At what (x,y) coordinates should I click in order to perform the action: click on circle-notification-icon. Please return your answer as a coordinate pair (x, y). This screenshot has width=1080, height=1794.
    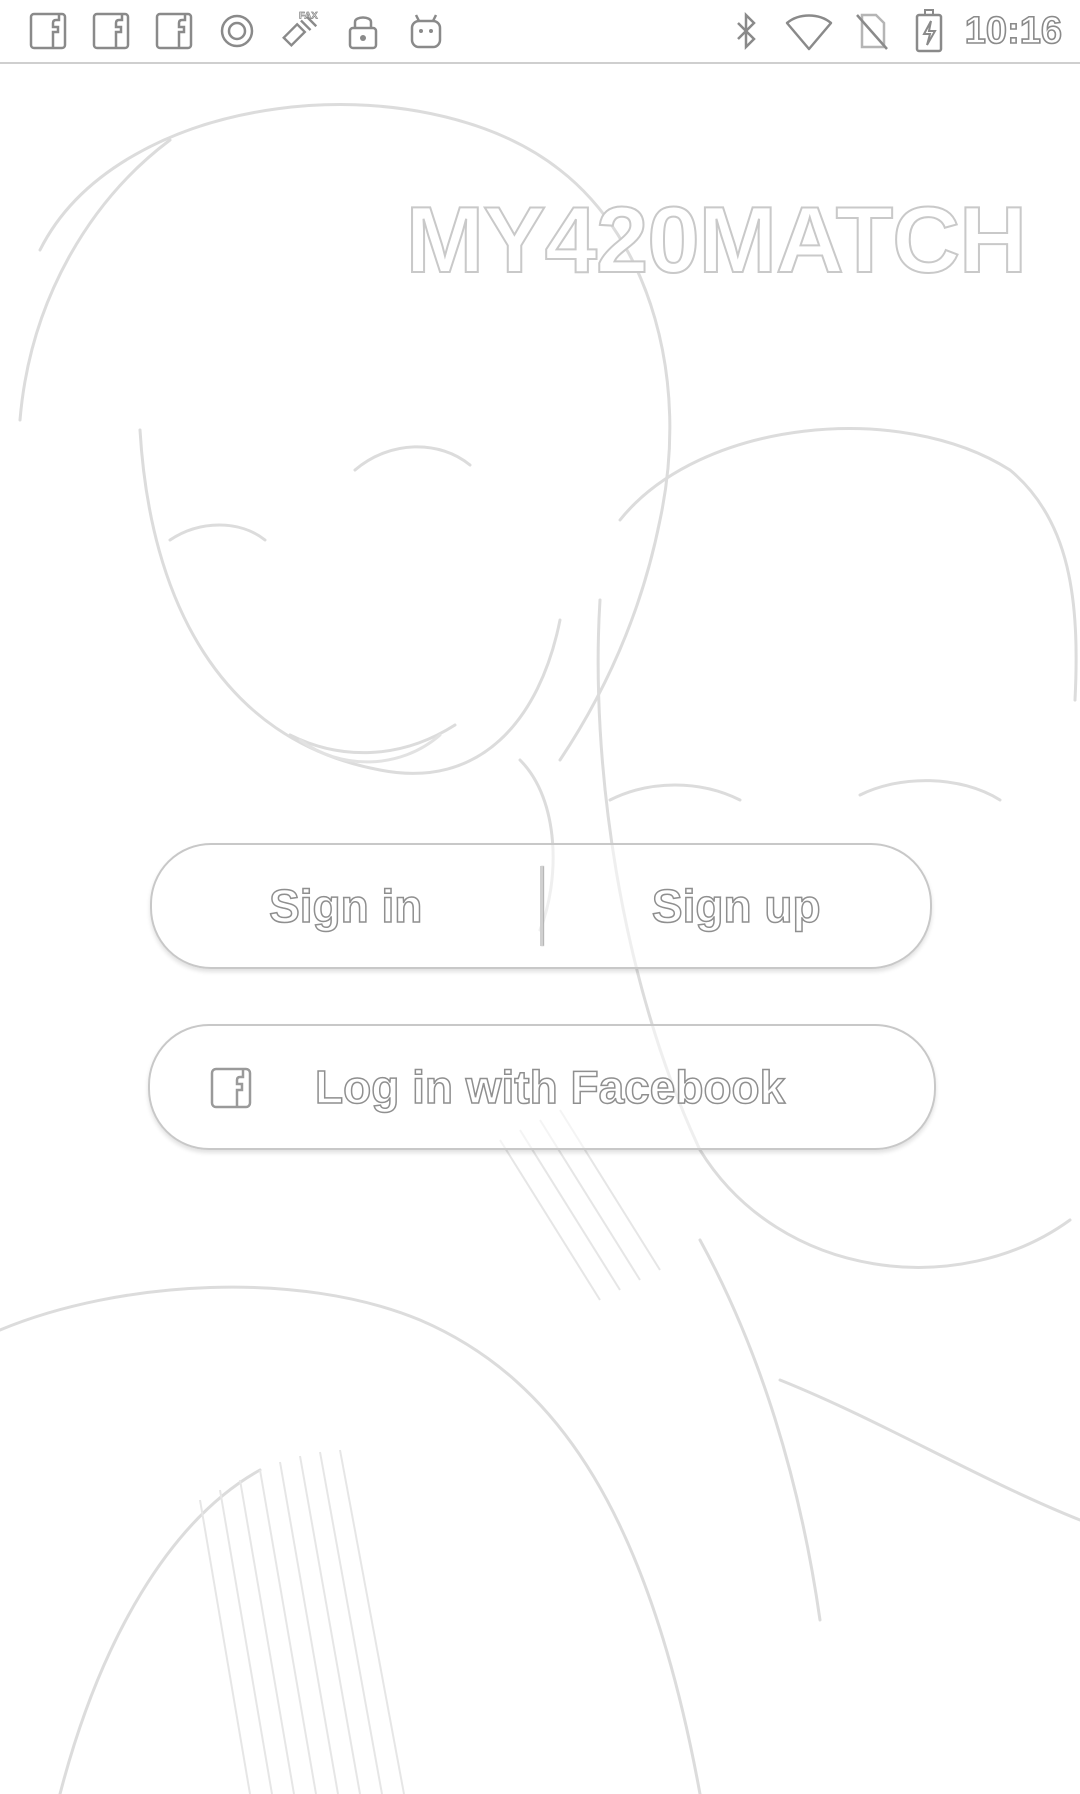
    Looking at the image, I should click on (237, 31).